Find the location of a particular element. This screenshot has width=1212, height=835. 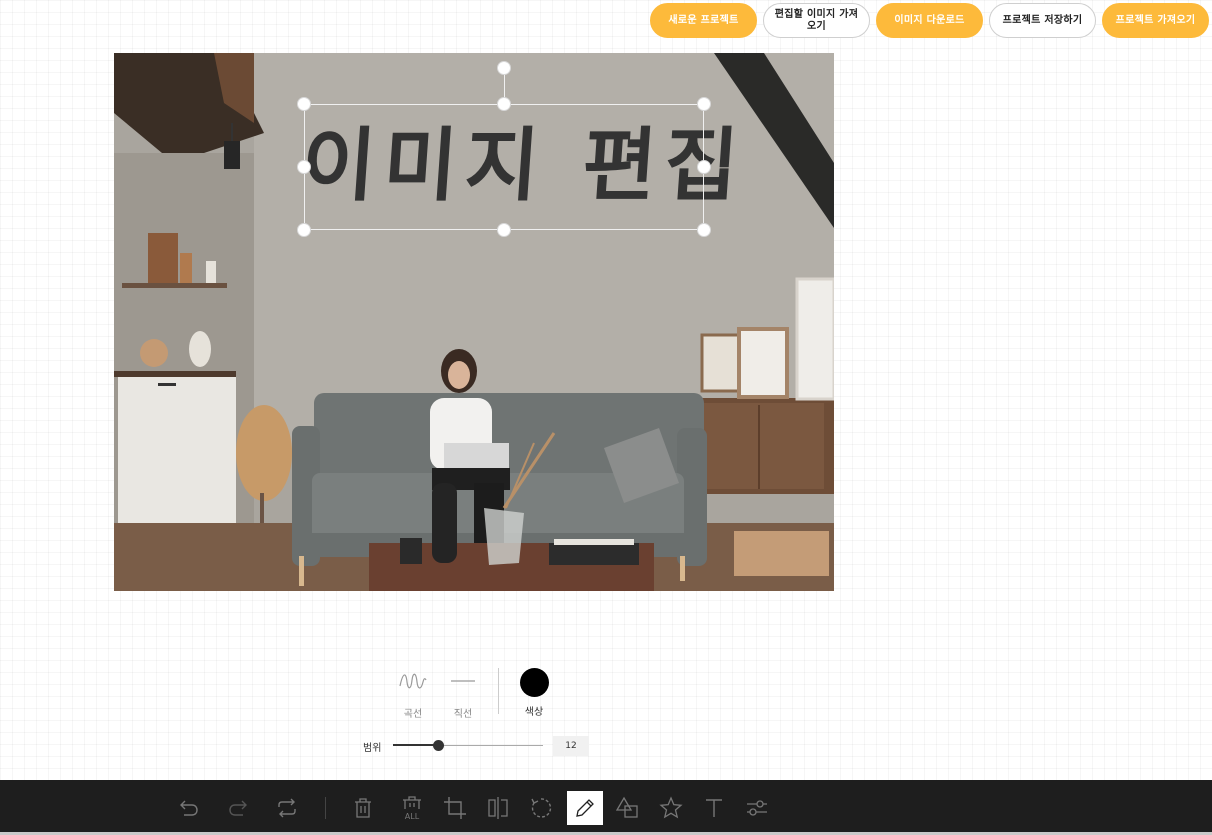

menu-divider is located at coordinates (498, 691).